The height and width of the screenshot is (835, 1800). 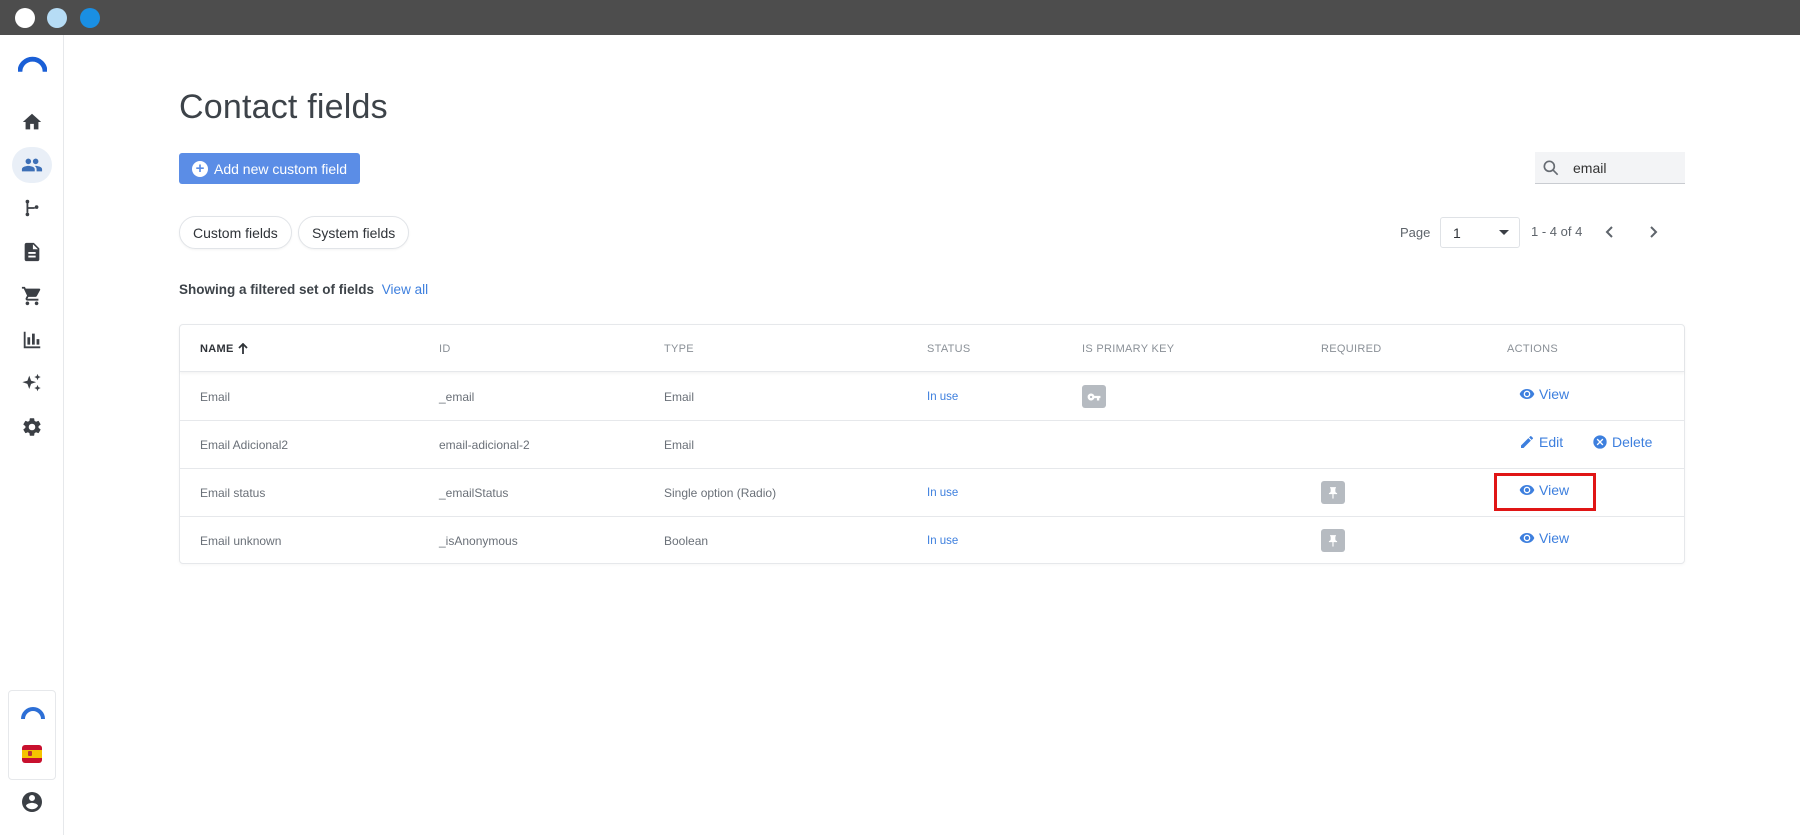 What do you see at coordinates (283, 107) in the screenshot?
I see `page-title: Contact fields` at bounding box center [283, 107].